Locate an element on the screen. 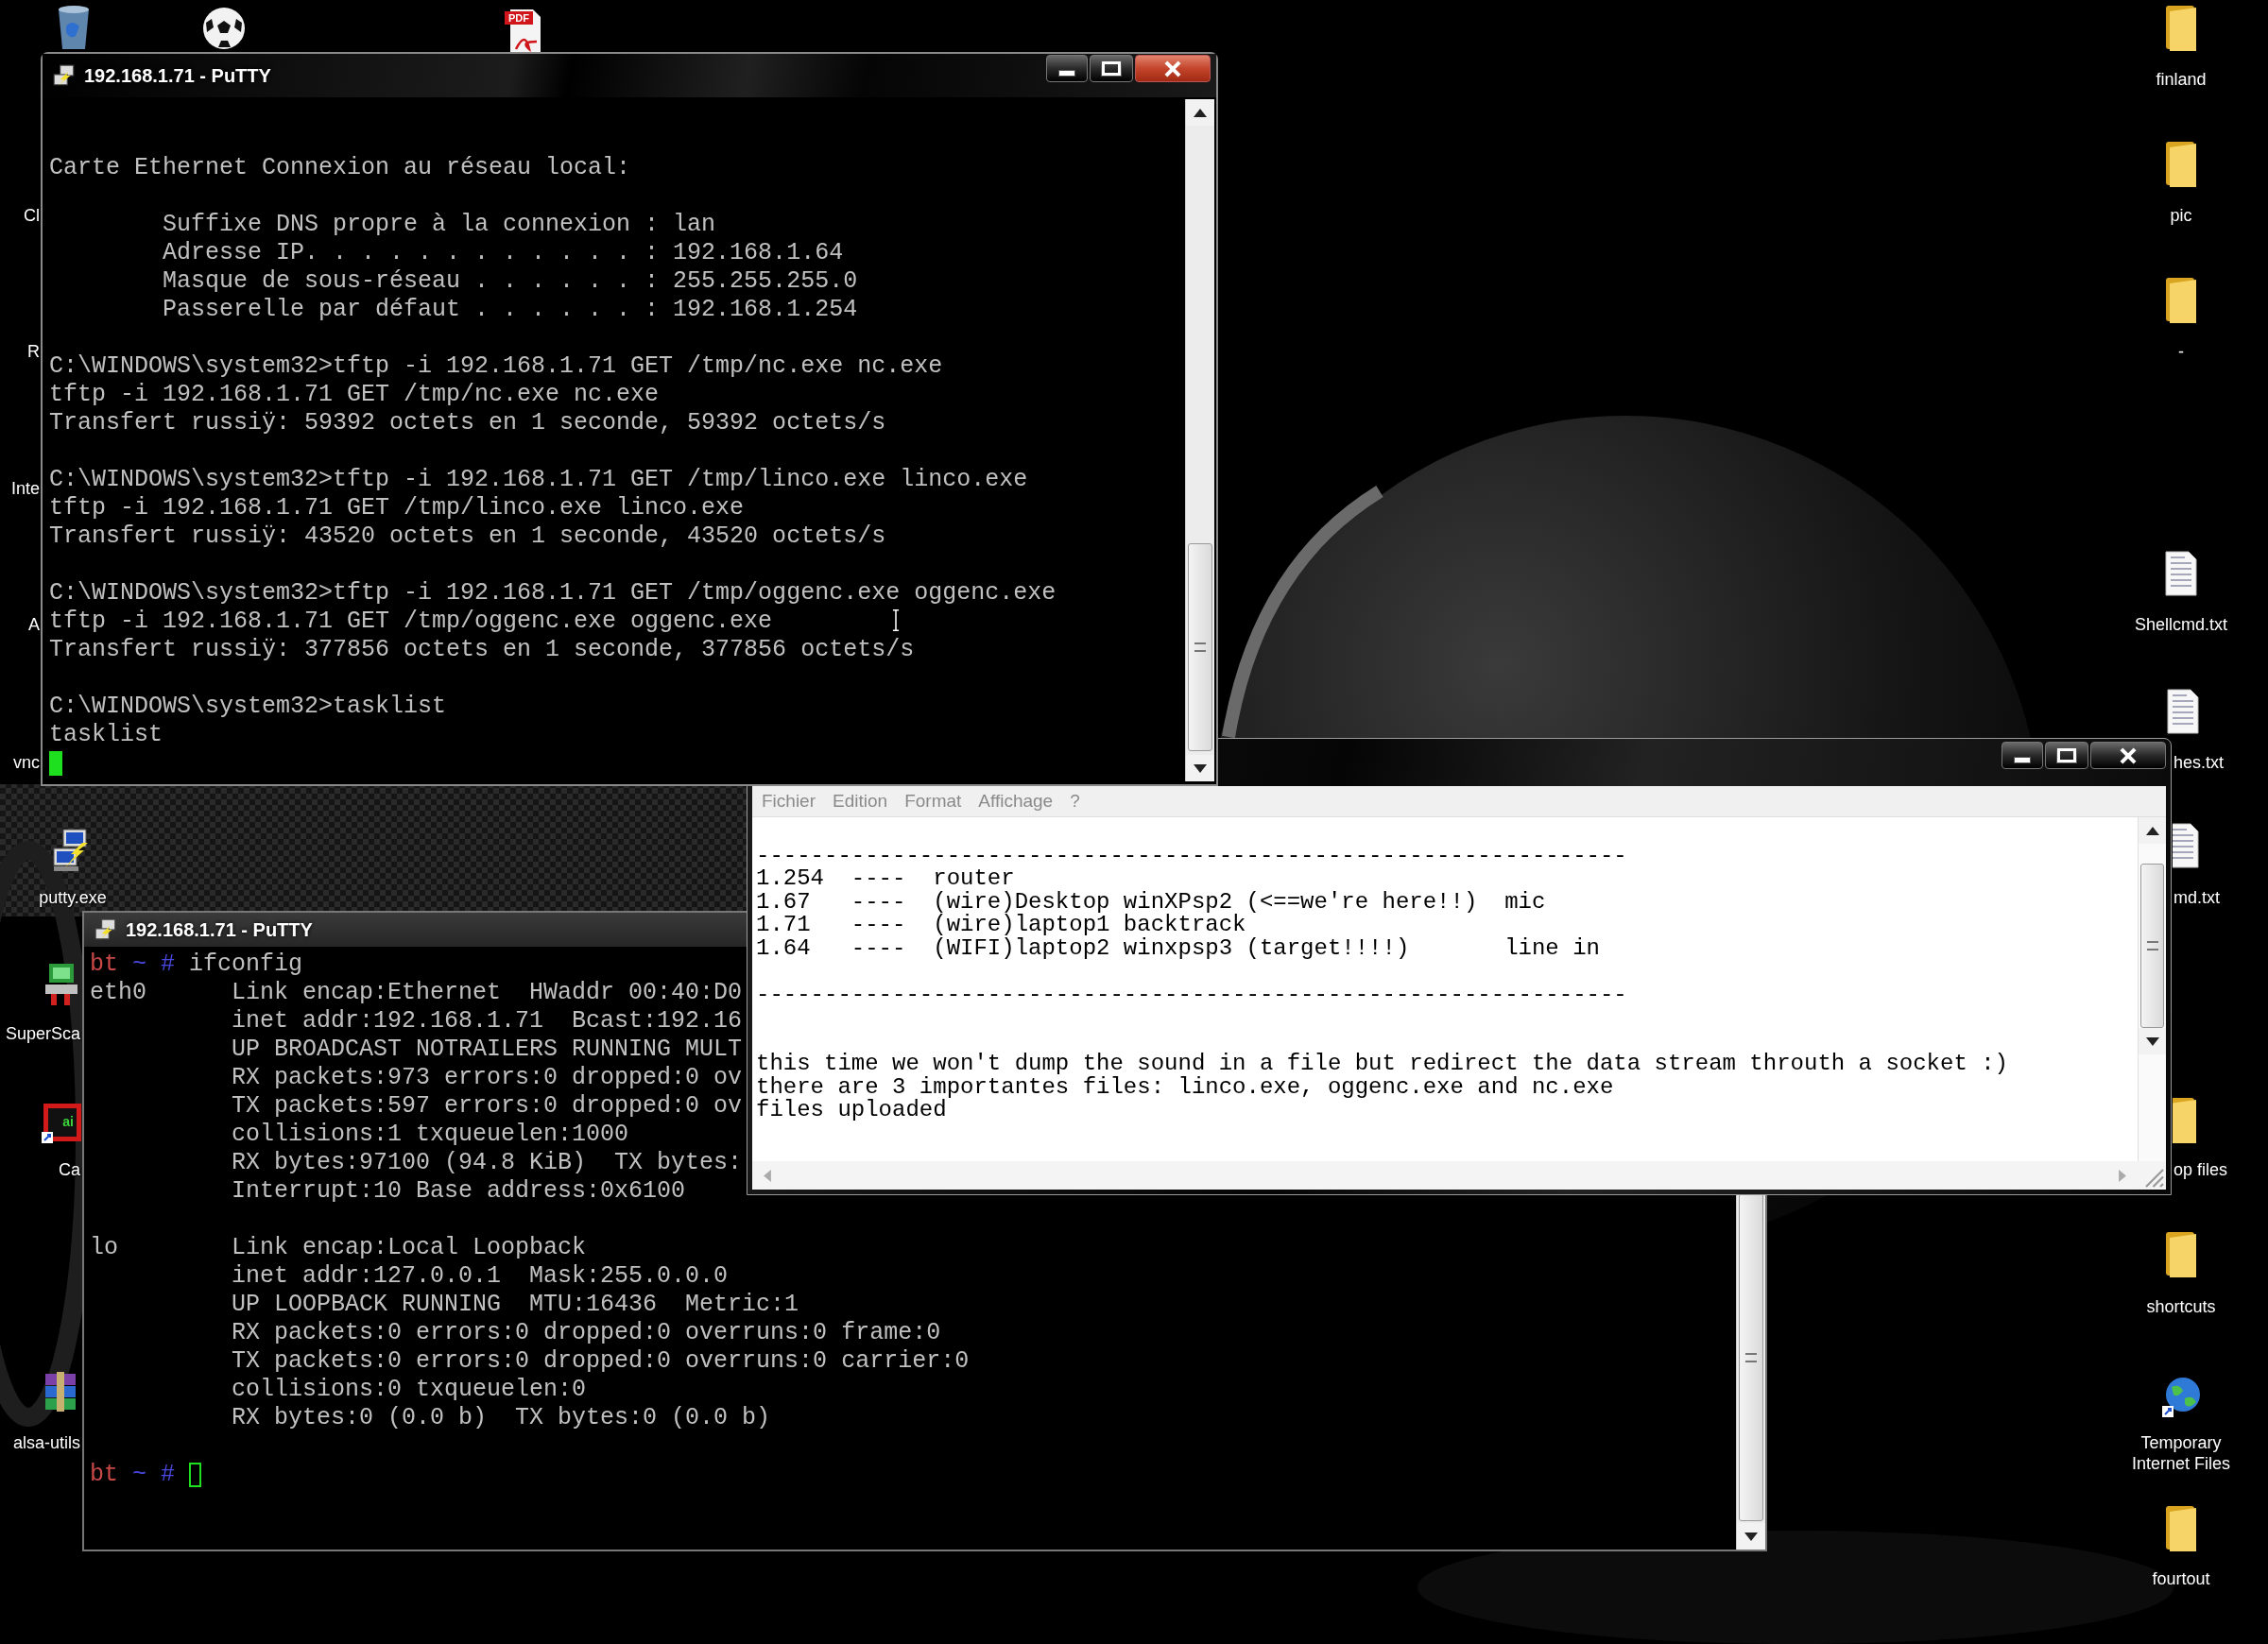 Image resolution: width=2268 pixels, height=1644 pixels. icon-label: md.txt is located at coordinates (2197, 897).